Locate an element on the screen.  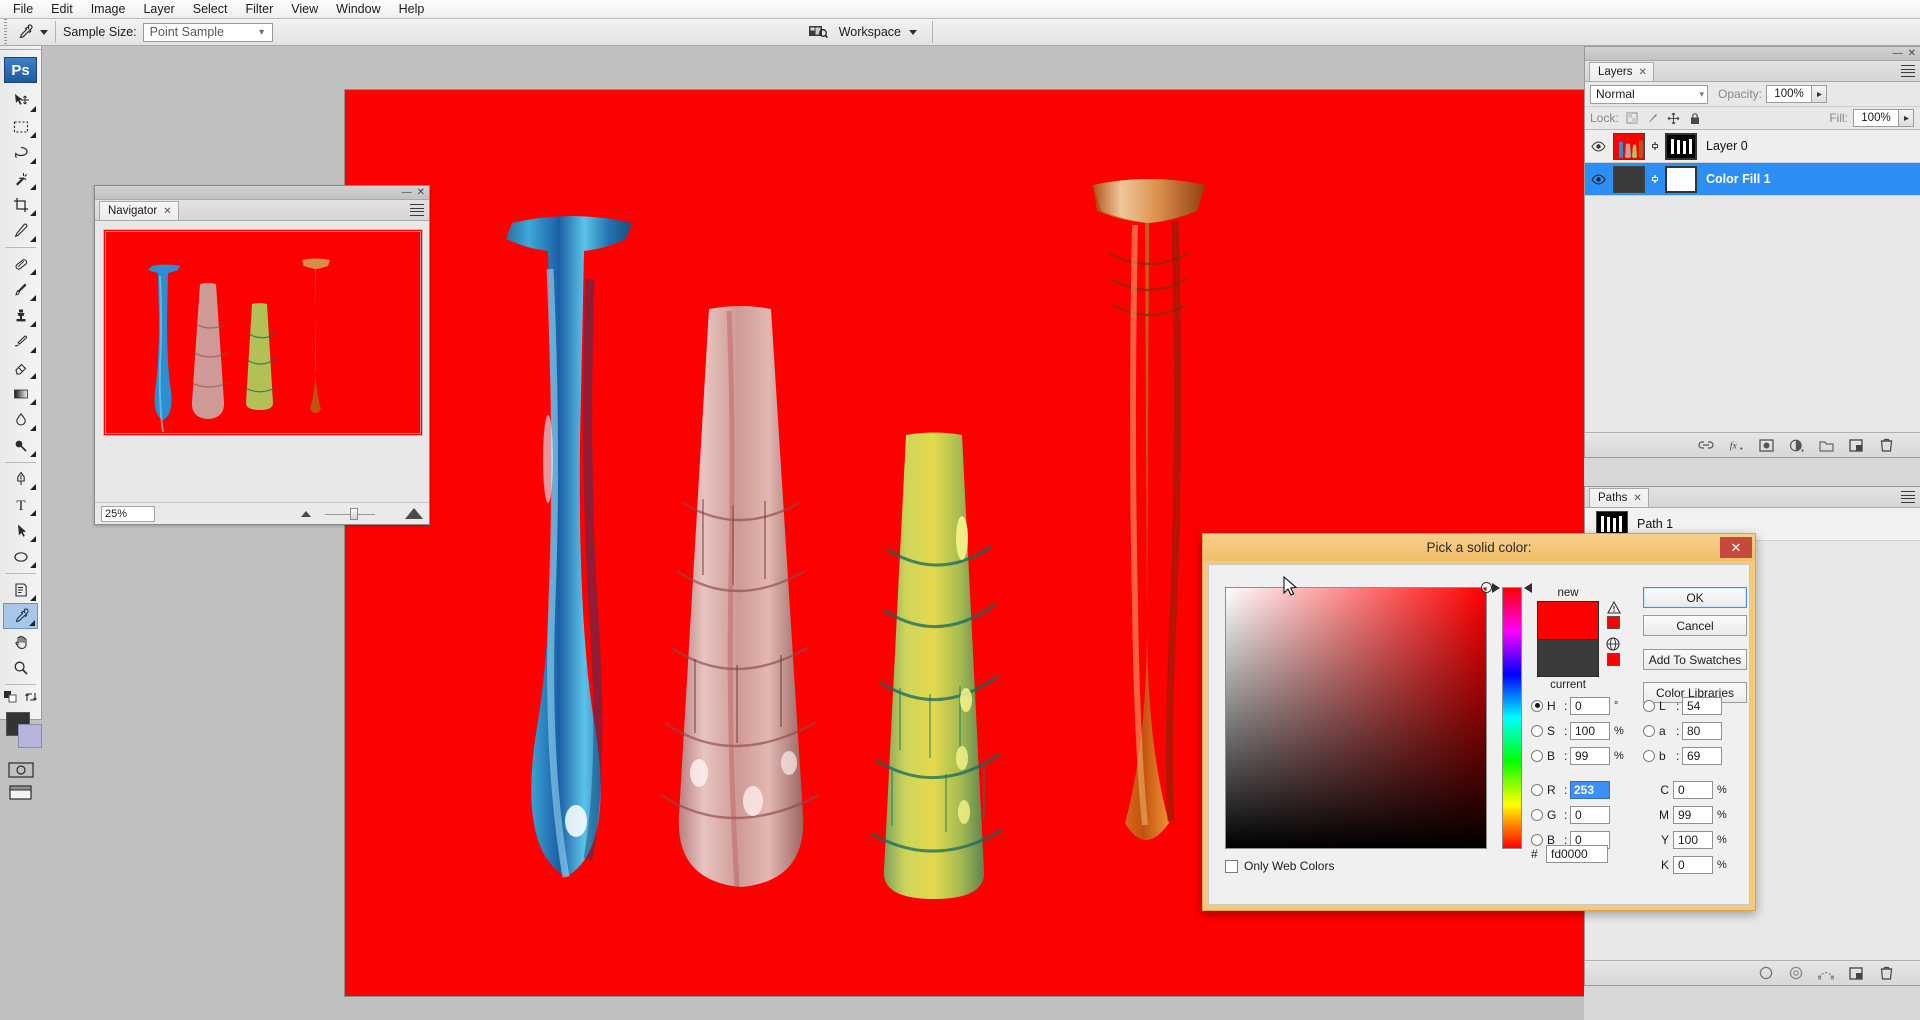
lab-b-value: 69 is located at coordinates (1702, 755).